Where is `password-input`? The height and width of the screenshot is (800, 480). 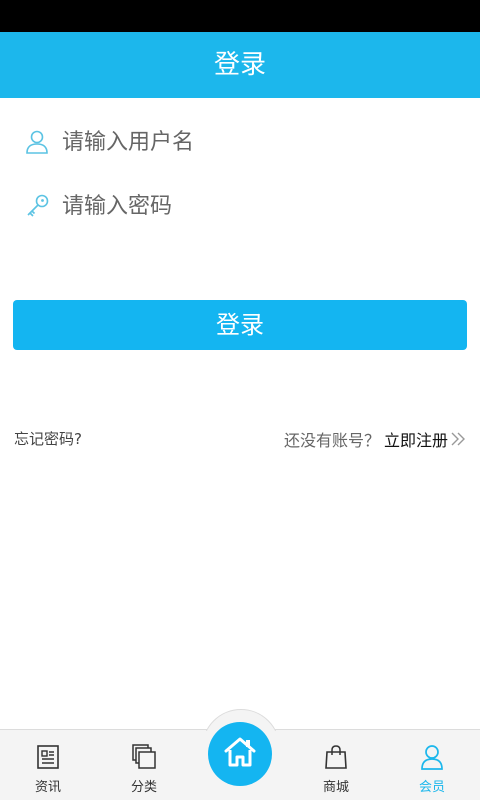 password-input is located at coordinates (257, 206).